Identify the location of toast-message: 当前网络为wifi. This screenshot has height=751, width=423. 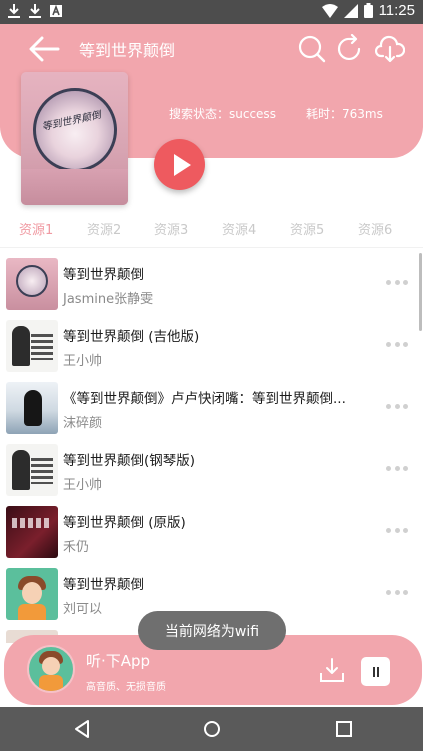
(212, 630).